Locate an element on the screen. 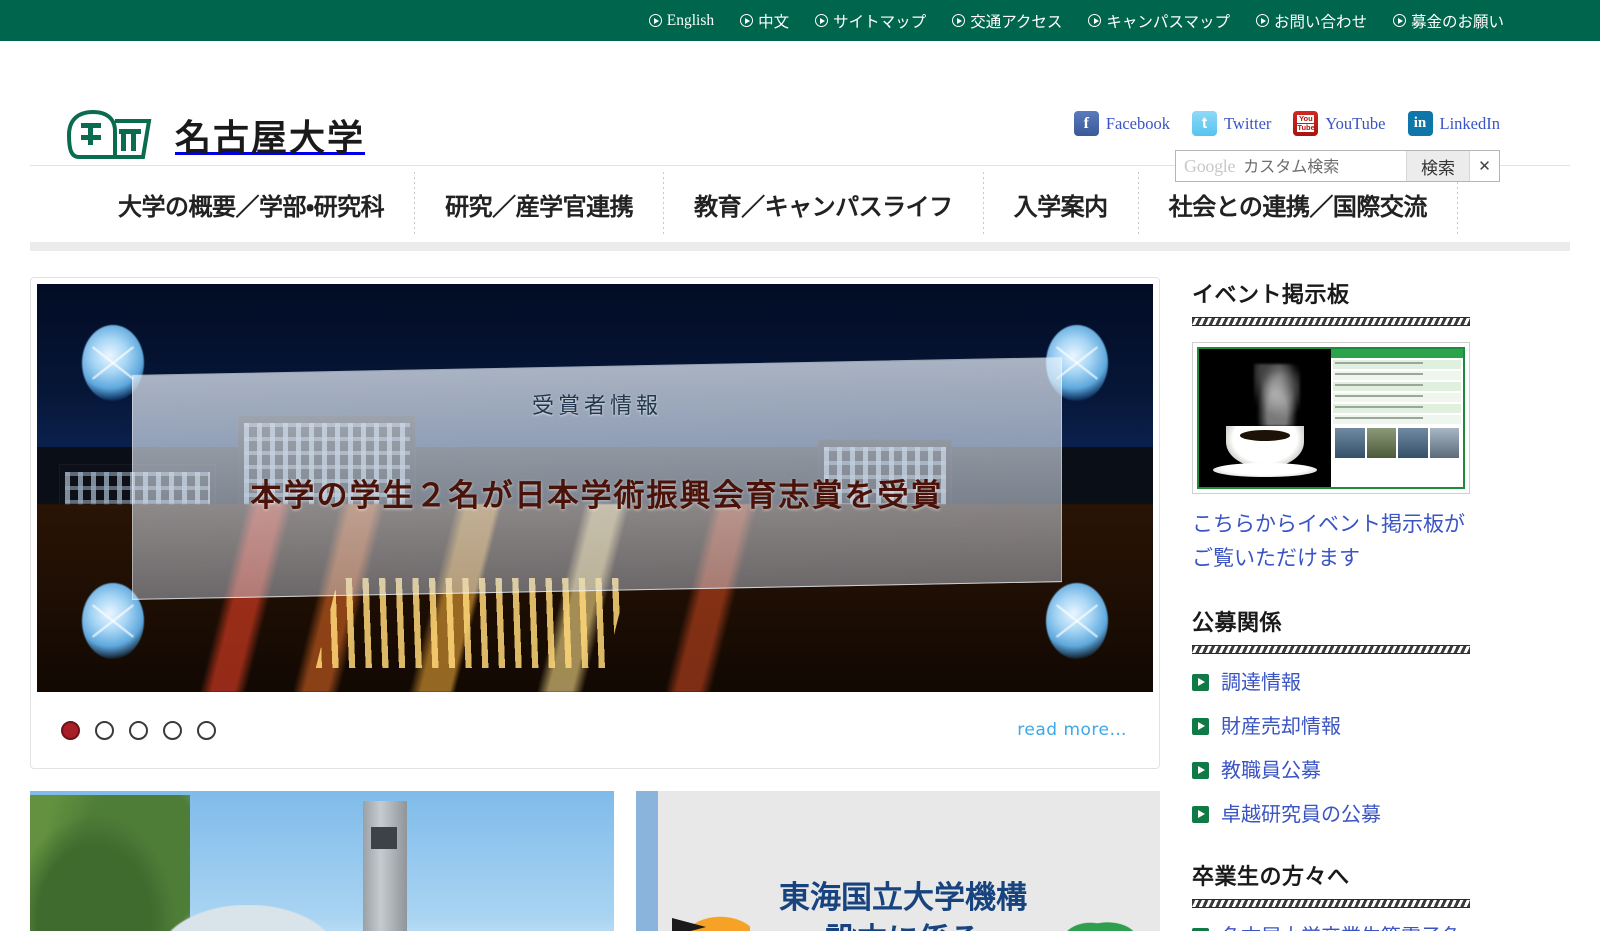 The height and width of the screenshot is (931, 1600). top-link-contact: お問い合わせ is located at coordinates (1311, 21).